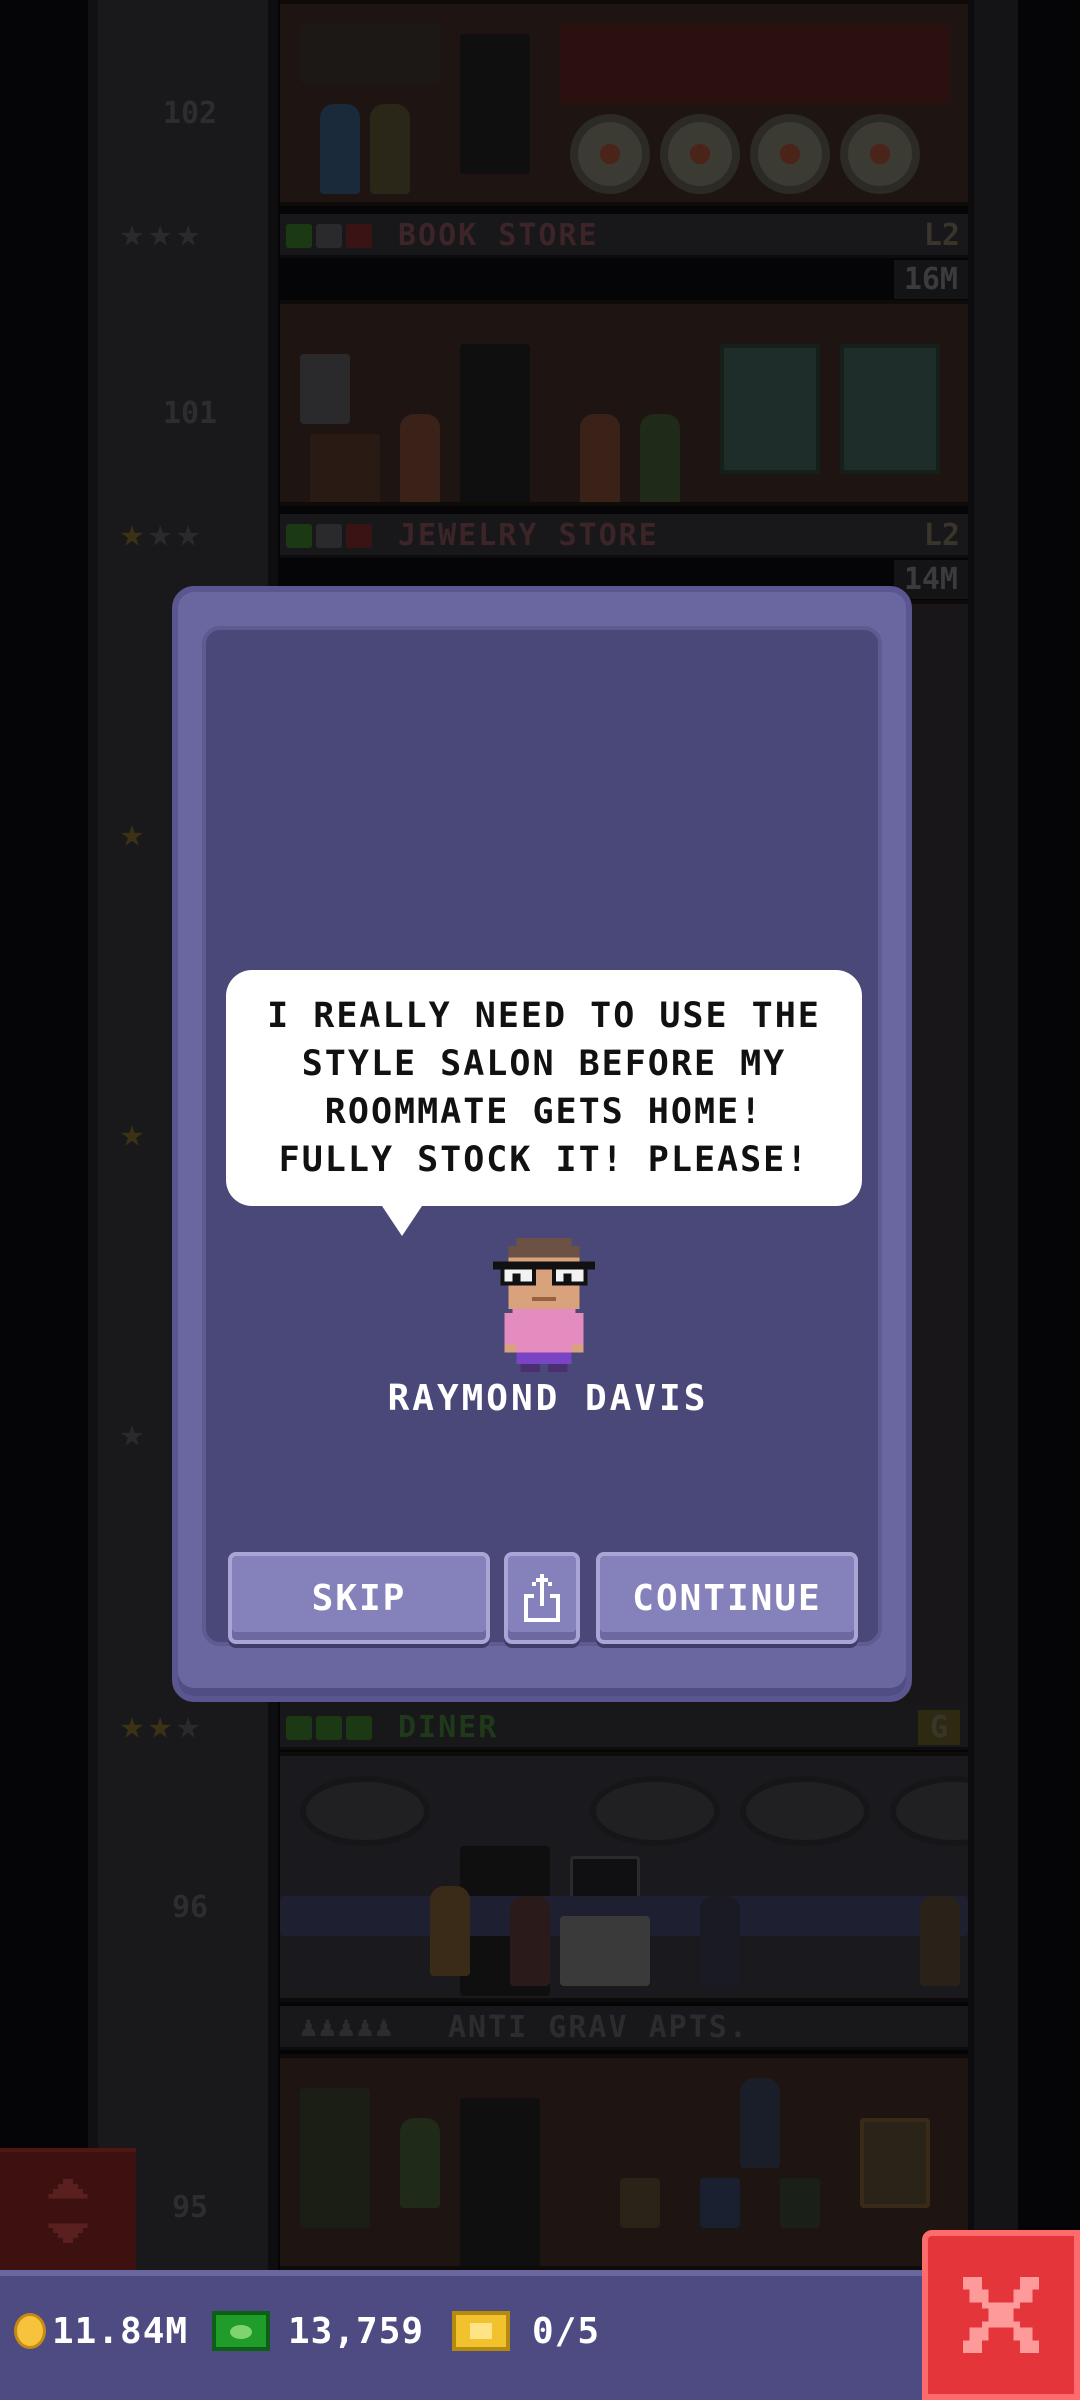 The width and height of the screenshot is (1080, 2400). Describe the element at coordinates (938, 1727) in the screenshot. I see `floor-level: G` at that location.